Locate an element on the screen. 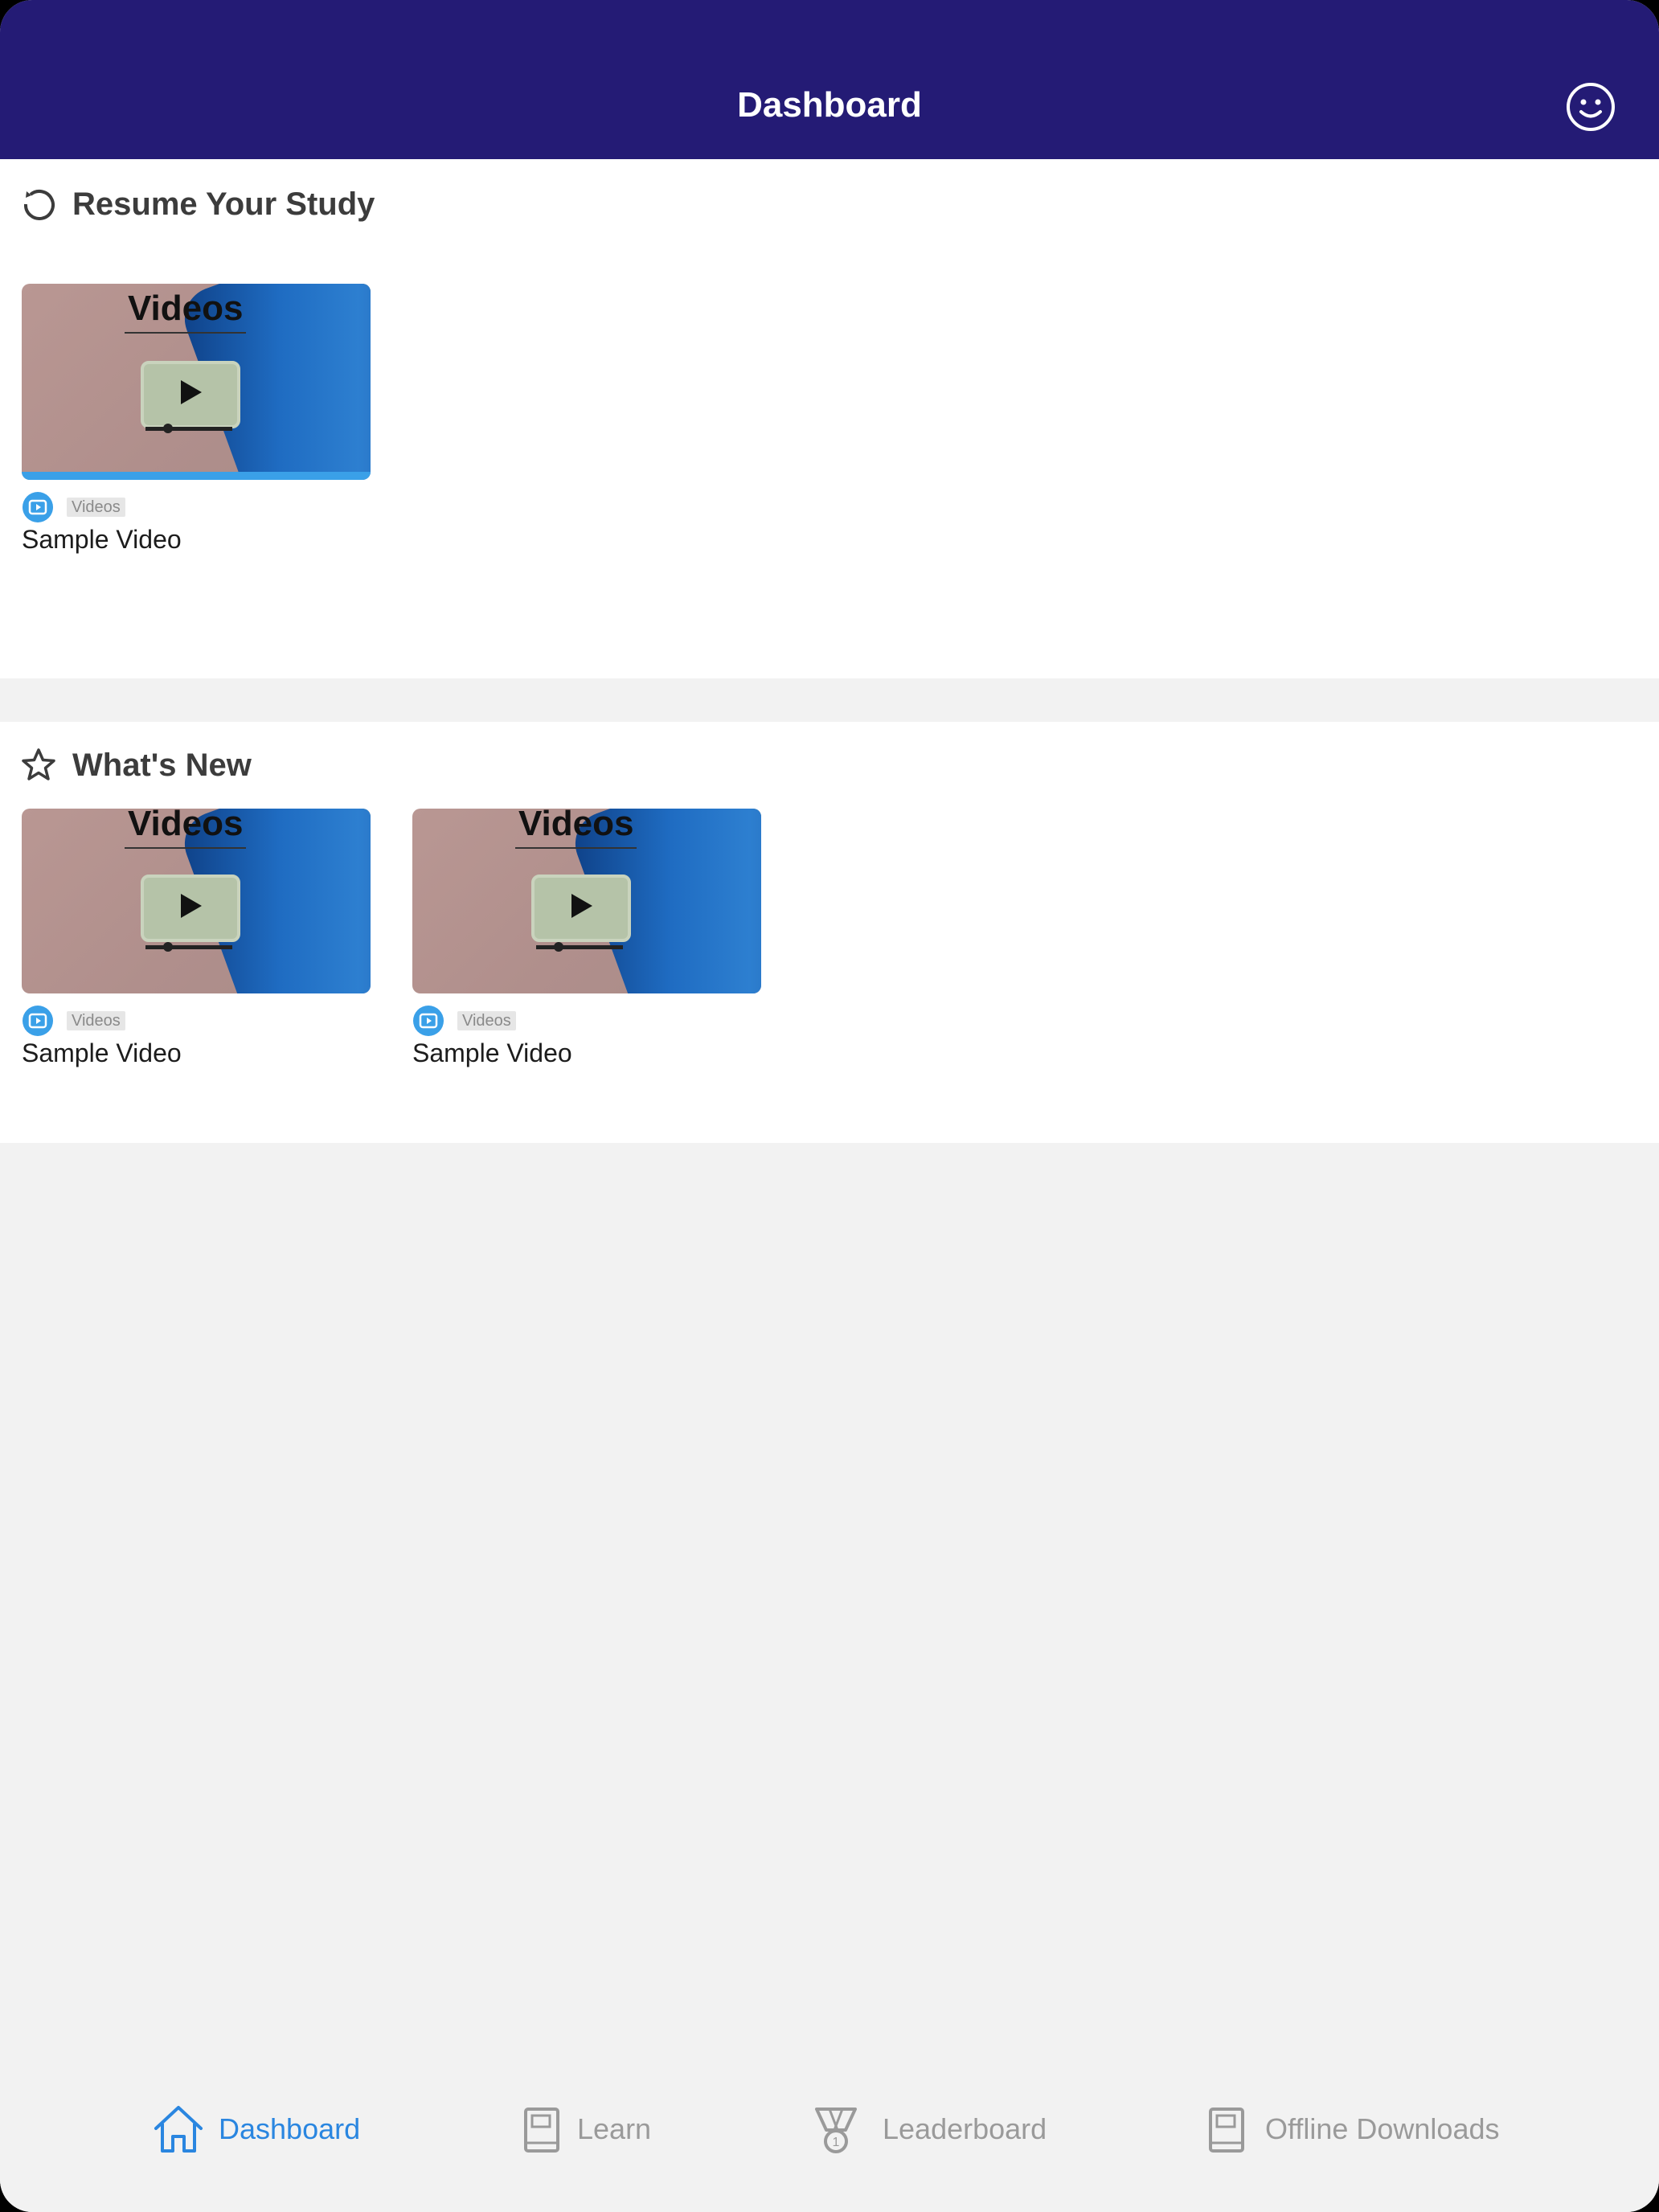 Image resolution: width=1659 pixels, height=2212 pixels. star-icon is located at coordinates (38, 764).